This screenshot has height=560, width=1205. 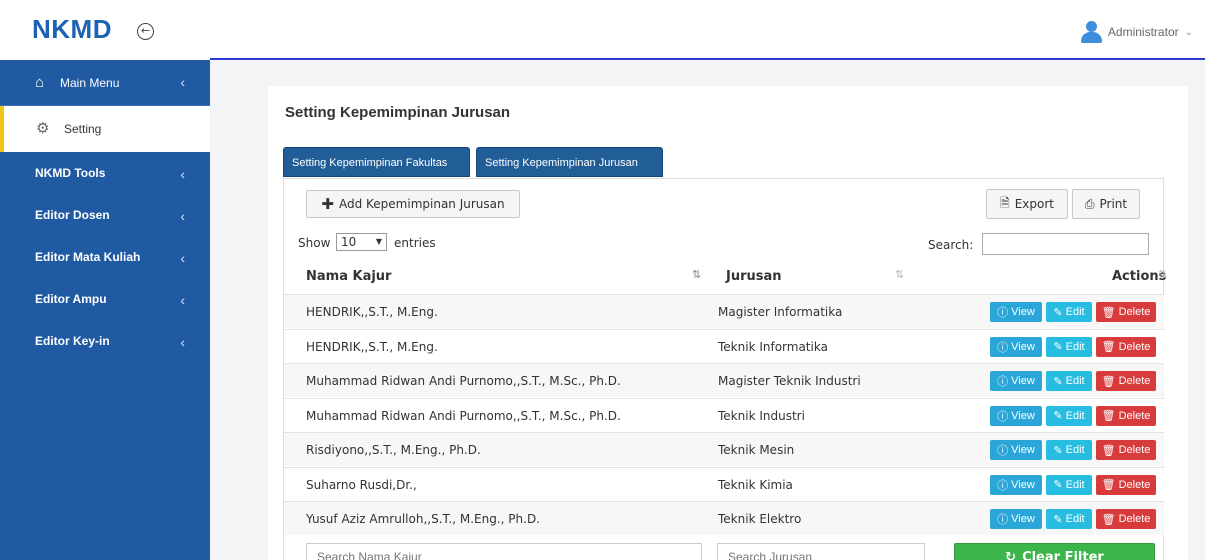 What do you see at coordinates (1027, 204) in the screenshot?
I see `export-button: 🗎 Export` at bounding box center [1027, 204].